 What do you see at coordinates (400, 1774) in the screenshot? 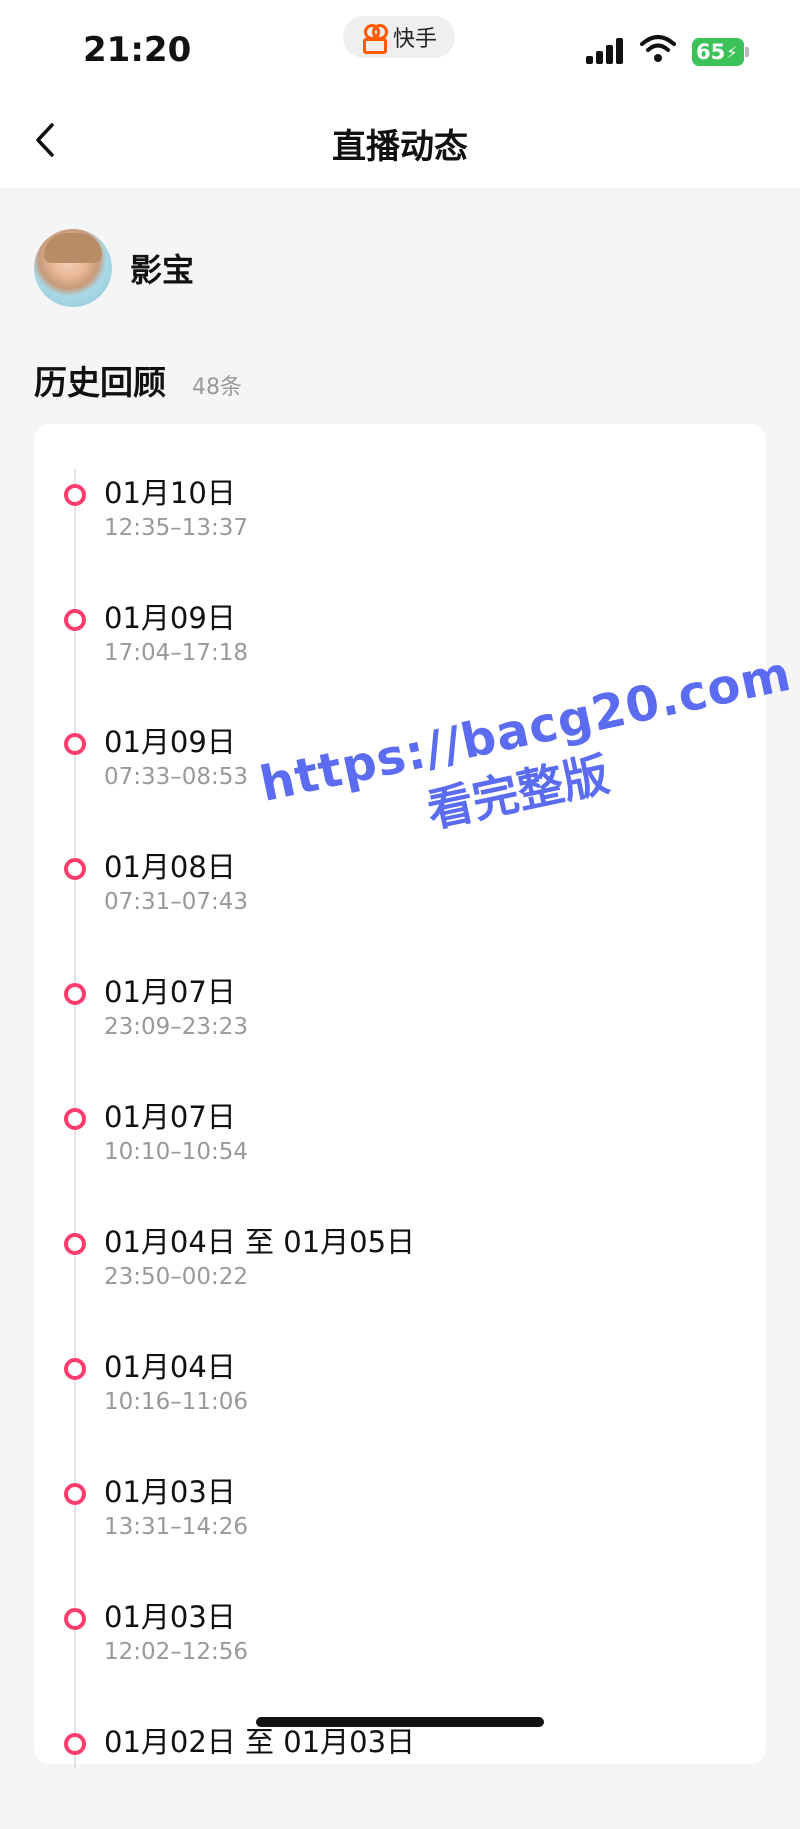
I see `timeline-entry: 01月02日 至 01月03日` at bounding box center [400, 1774].